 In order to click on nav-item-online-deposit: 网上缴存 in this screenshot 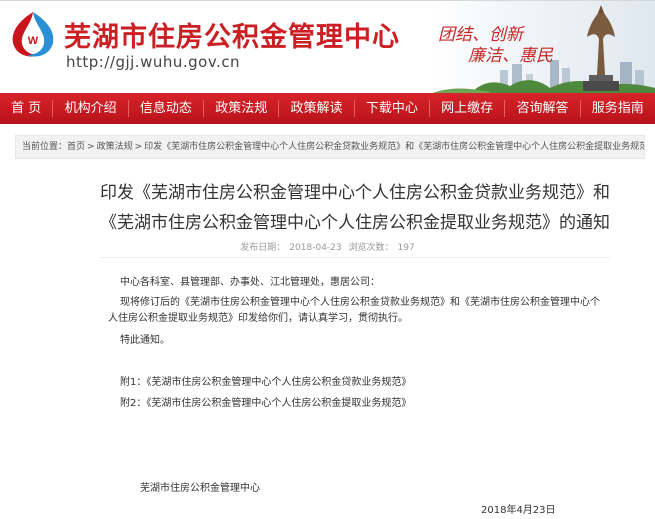, I will do `click(467, 108)`.